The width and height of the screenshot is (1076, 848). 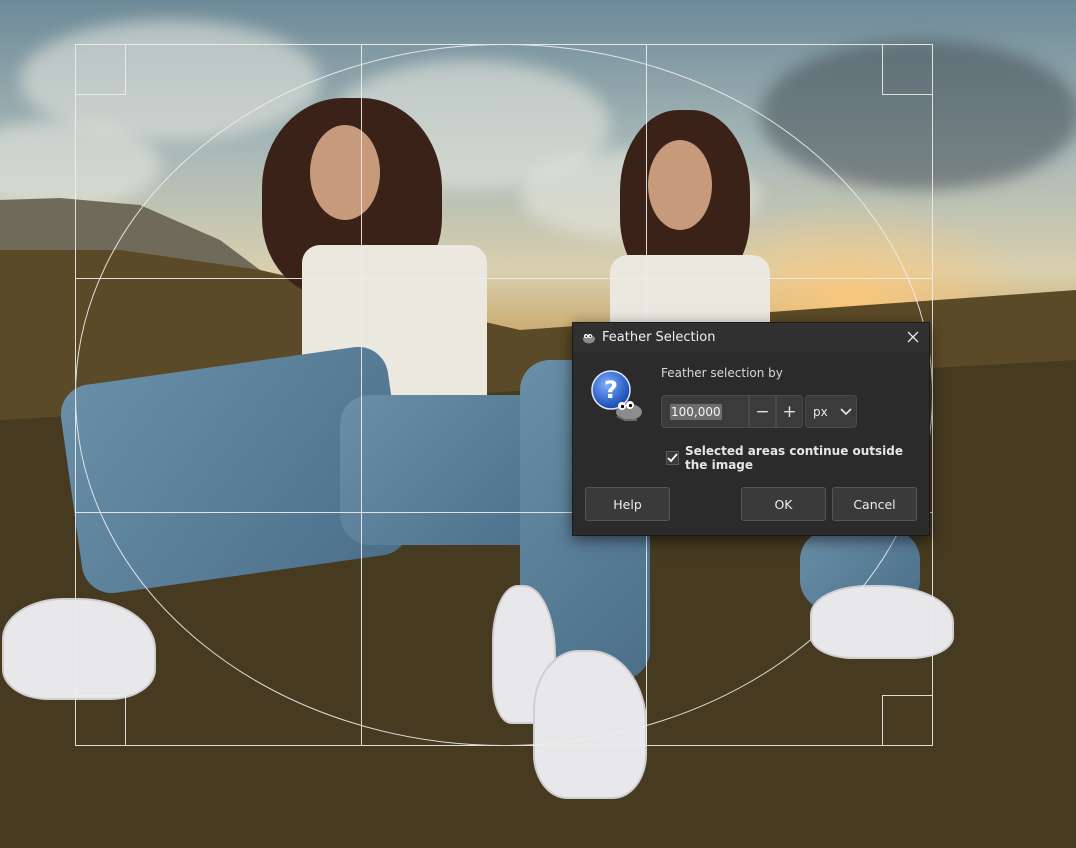 What do you see at coordinates (696, 411) in the screenshot?
I see `feather-amount-value: 100,000` at bounding box center [696, 411].